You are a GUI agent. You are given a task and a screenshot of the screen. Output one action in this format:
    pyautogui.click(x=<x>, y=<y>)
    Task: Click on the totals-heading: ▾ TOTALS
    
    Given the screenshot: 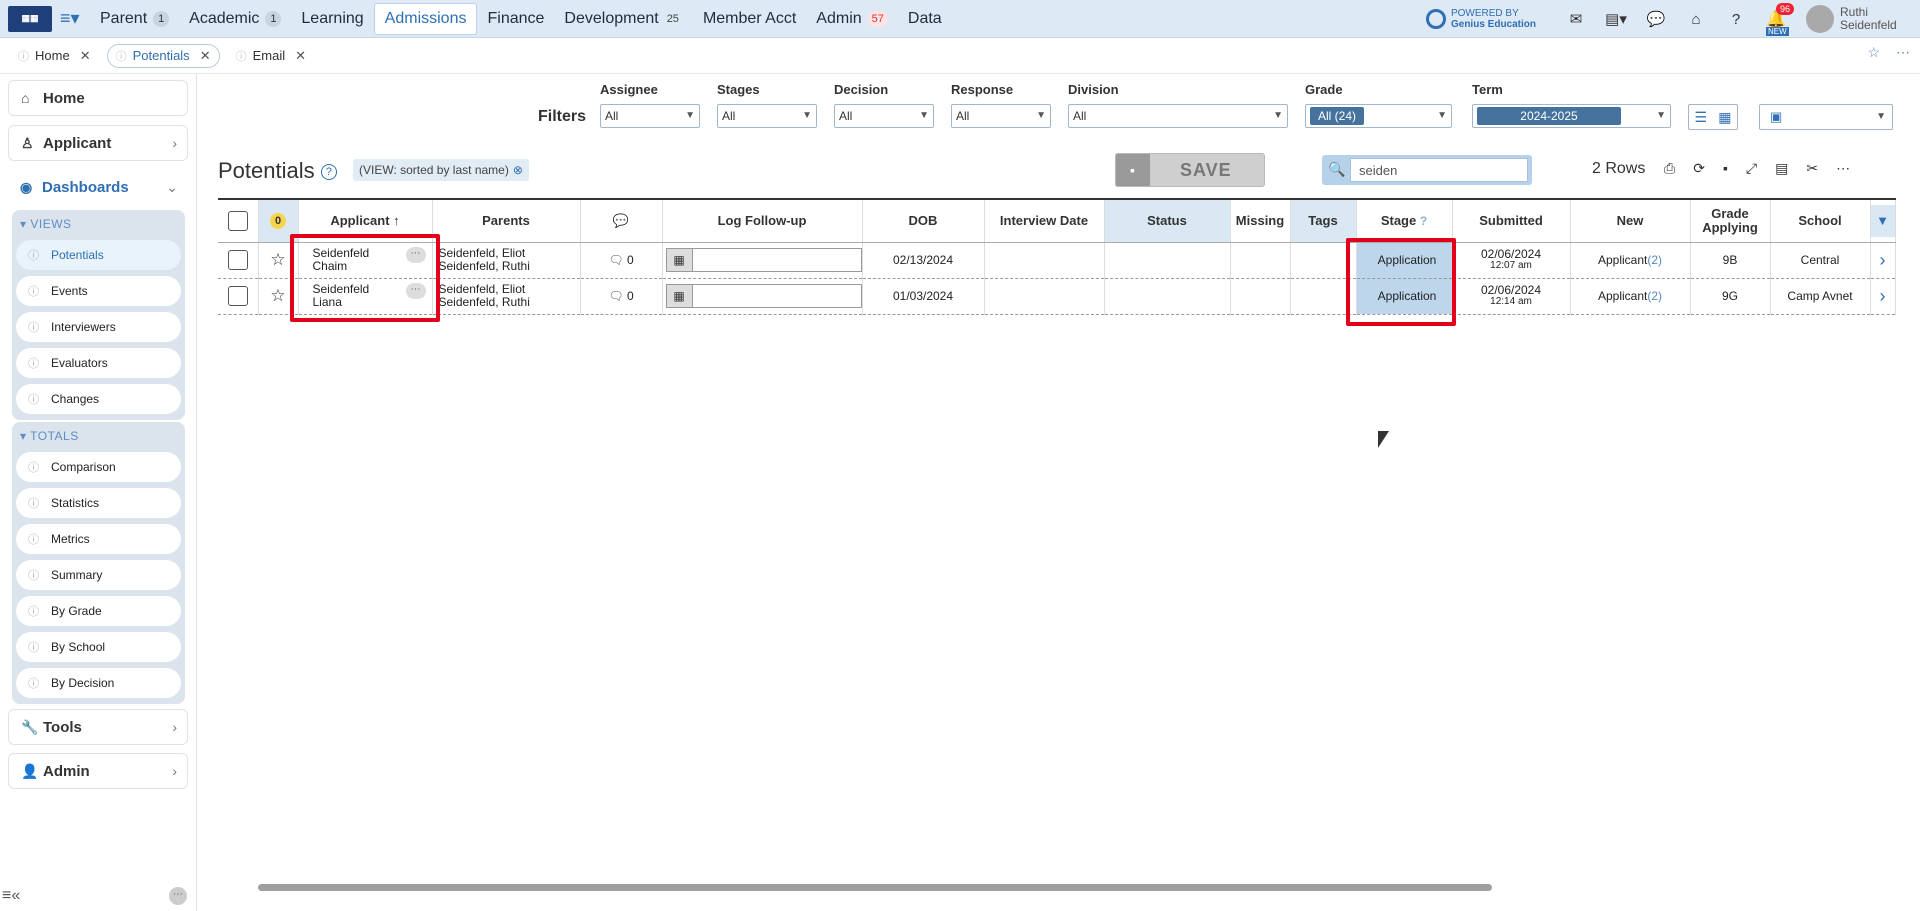 What is the action you would take?
    pyautogui.click(x=49, y=436)
    